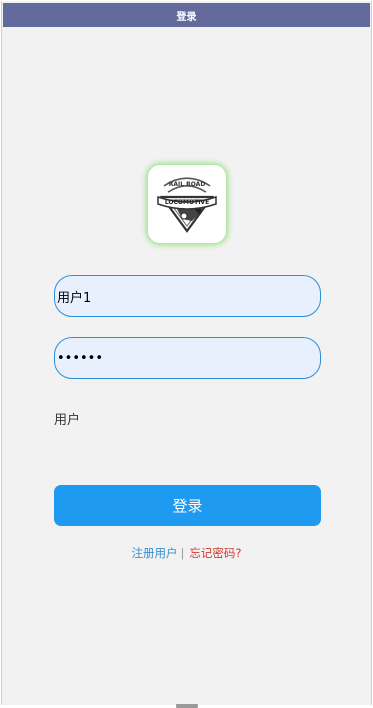  I want to click on page-title: 登录, so click(186, 15).